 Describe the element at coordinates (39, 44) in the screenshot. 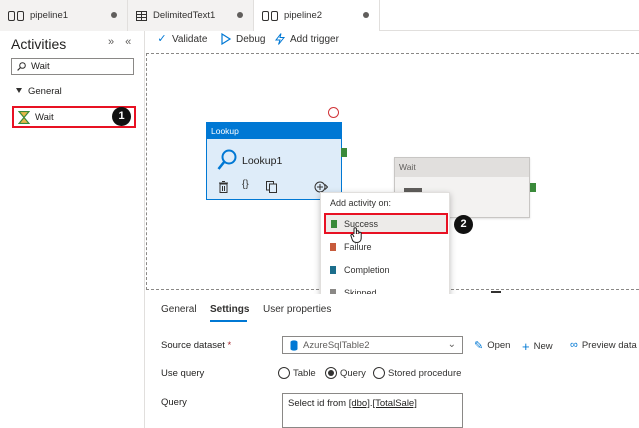

I see `activities-title: Activities` at that location.